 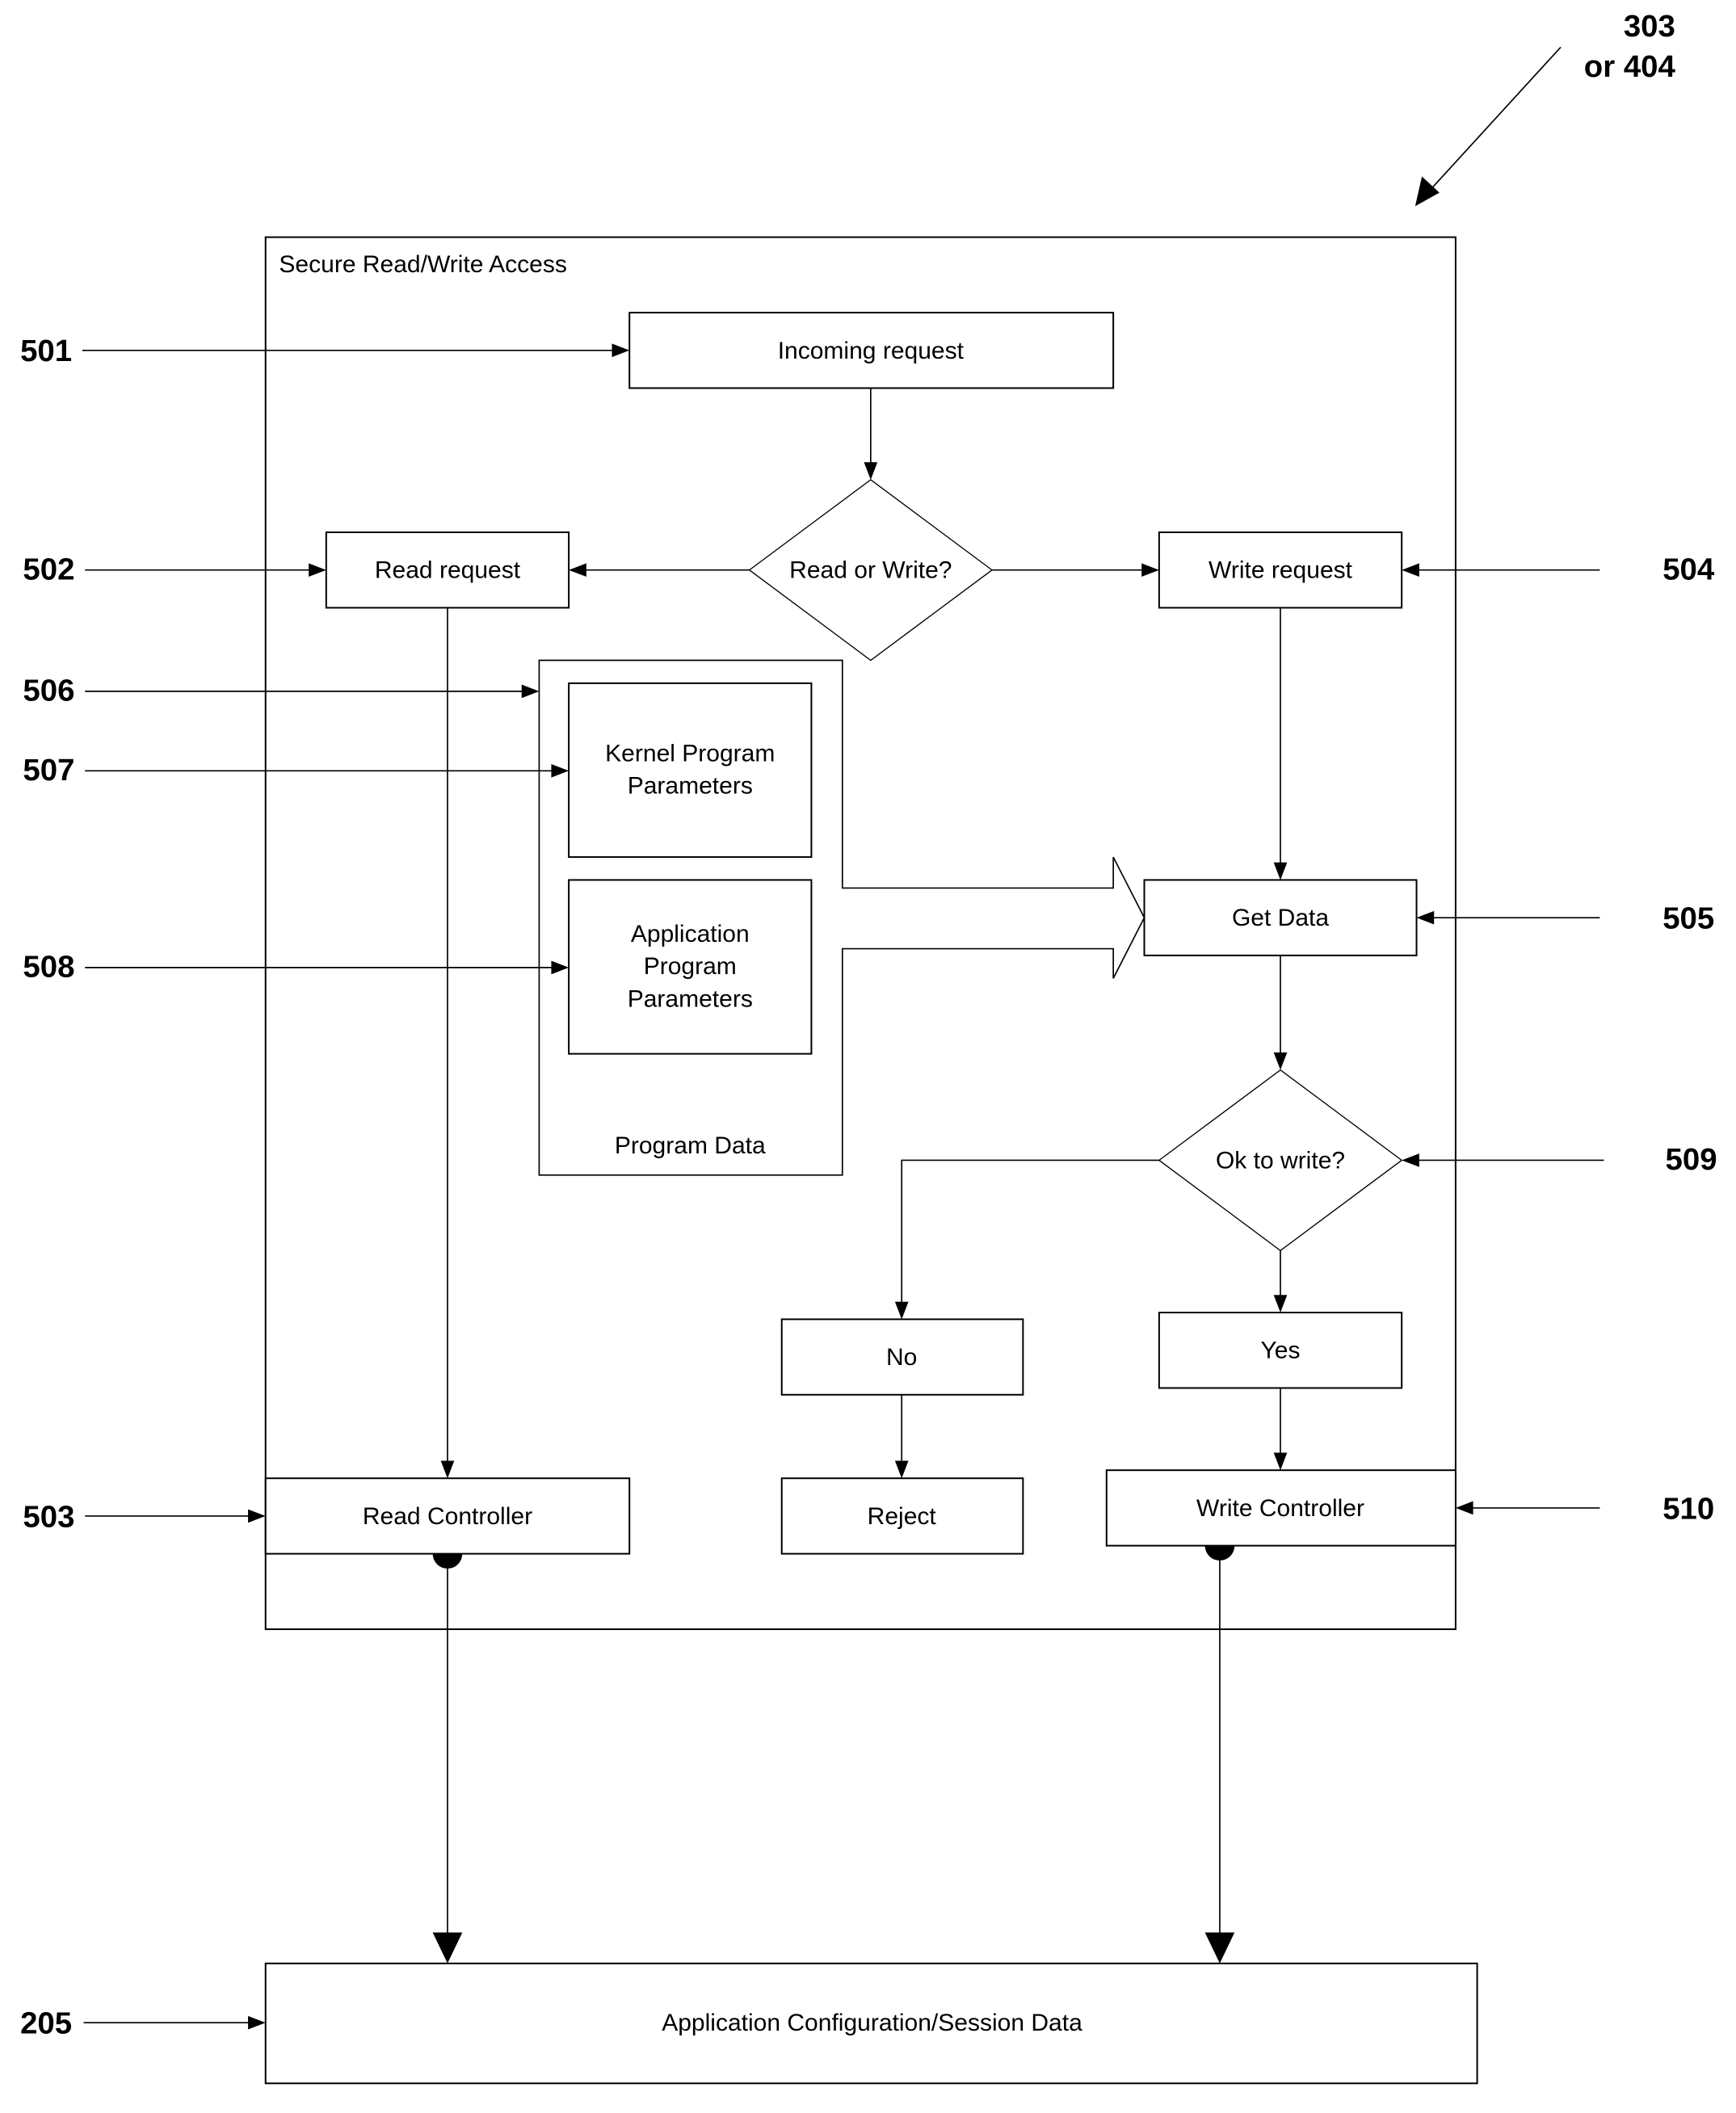 I want to click on writecontroller-to-appconfig-arrowhead, so click(x=1219, y=1948).